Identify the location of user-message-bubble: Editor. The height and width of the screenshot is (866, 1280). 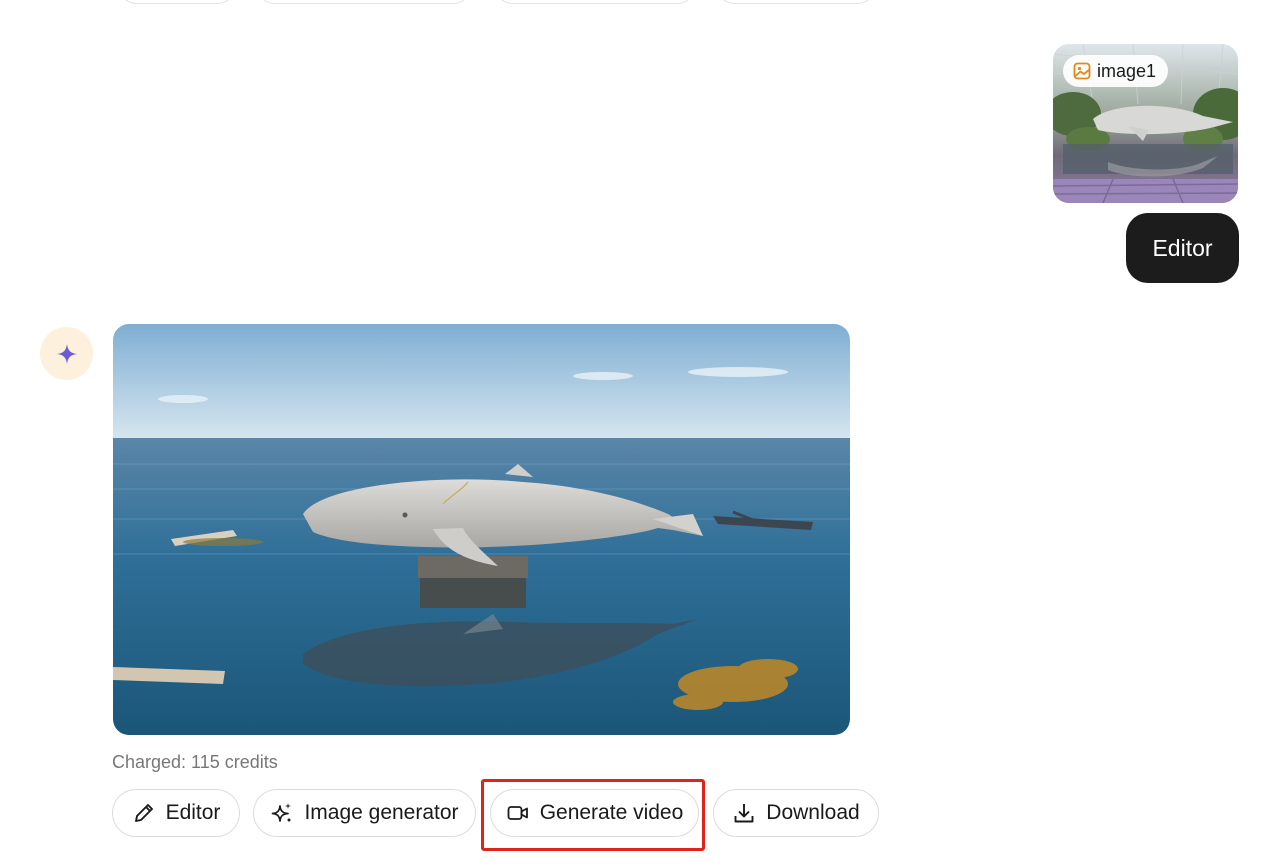
(1182, 248).